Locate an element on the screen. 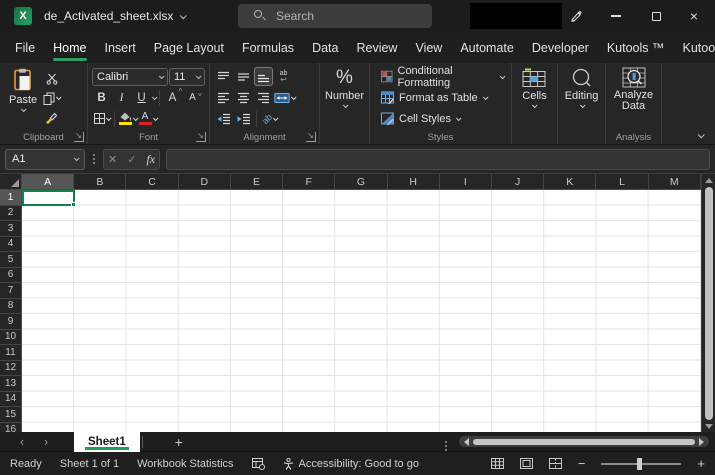 The width and height of the screenshot is (715, 475). font-color-button: A is located at coordinates (148, 118).